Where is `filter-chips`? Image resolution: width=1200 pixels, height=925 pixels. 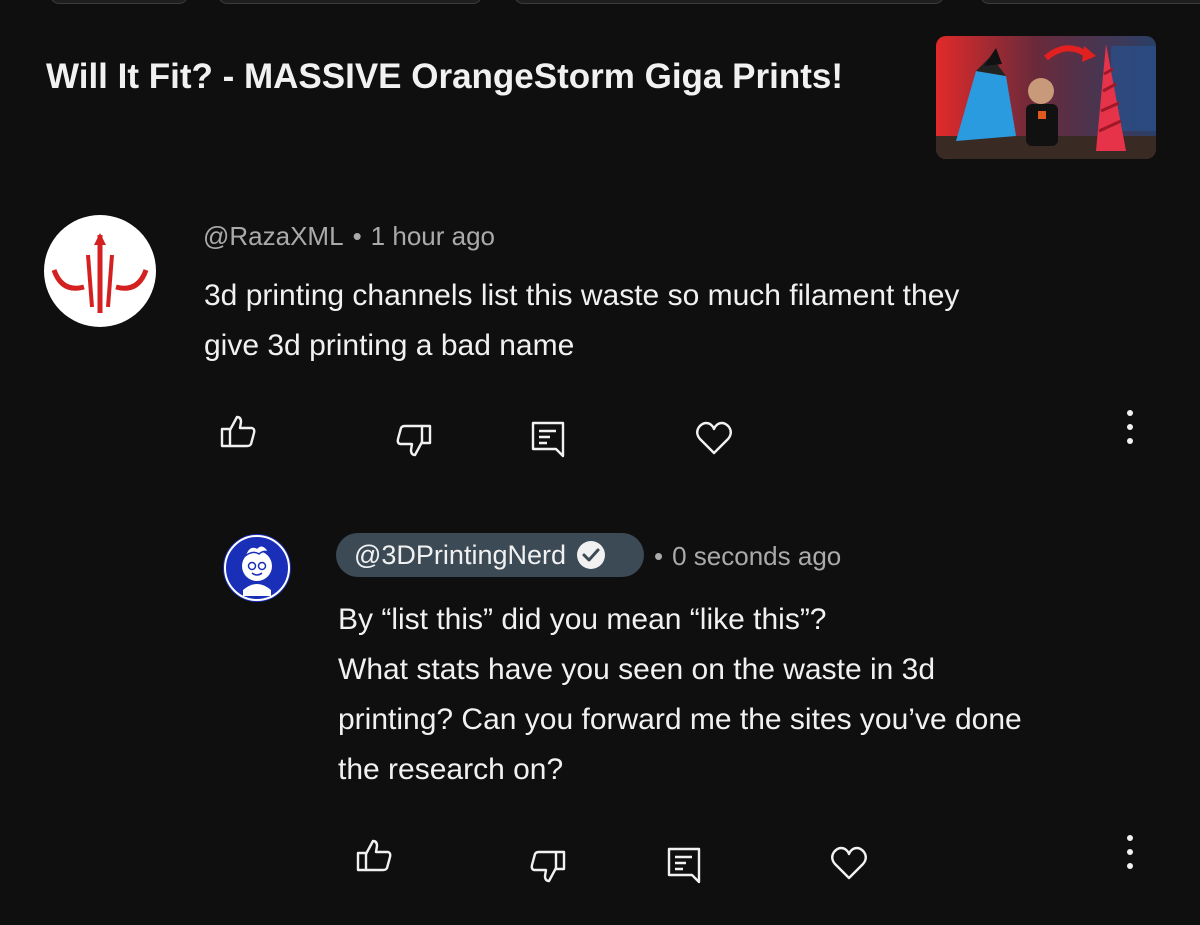
filter-chips is located at coordinates (600, 2).